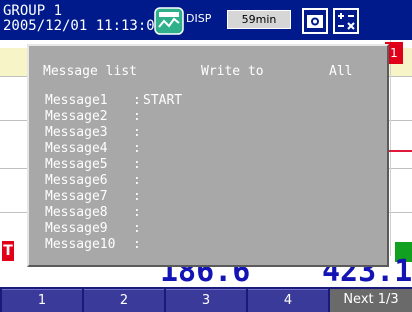 Image resolution: width=412 pixels, height=312 pixels. What do you see at coordinates (113, 100) in the screenshot?
I see `message-row: Message1: START` at bounding box center [113, 100].